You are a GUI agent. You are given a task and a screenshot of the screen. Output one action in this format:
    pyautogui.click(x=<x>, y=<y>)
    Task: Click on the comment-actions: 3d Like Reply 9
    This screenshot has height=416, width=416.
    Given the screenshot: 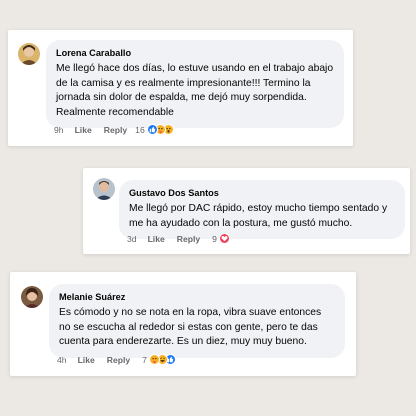 What is the action you would take?
    pyautogui.click(x=178, y=238)
    